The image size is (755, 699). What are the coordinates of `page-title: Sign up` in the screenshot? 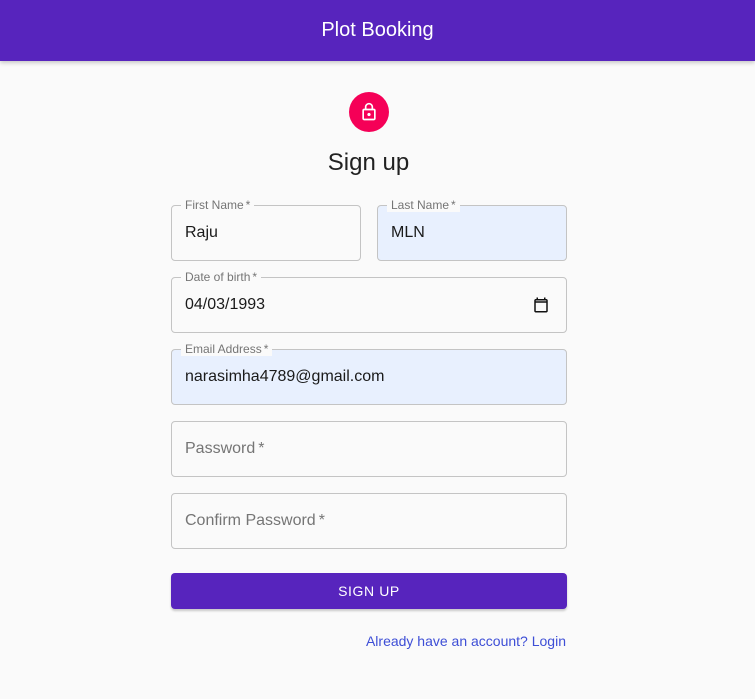 It's located at (368, 162).